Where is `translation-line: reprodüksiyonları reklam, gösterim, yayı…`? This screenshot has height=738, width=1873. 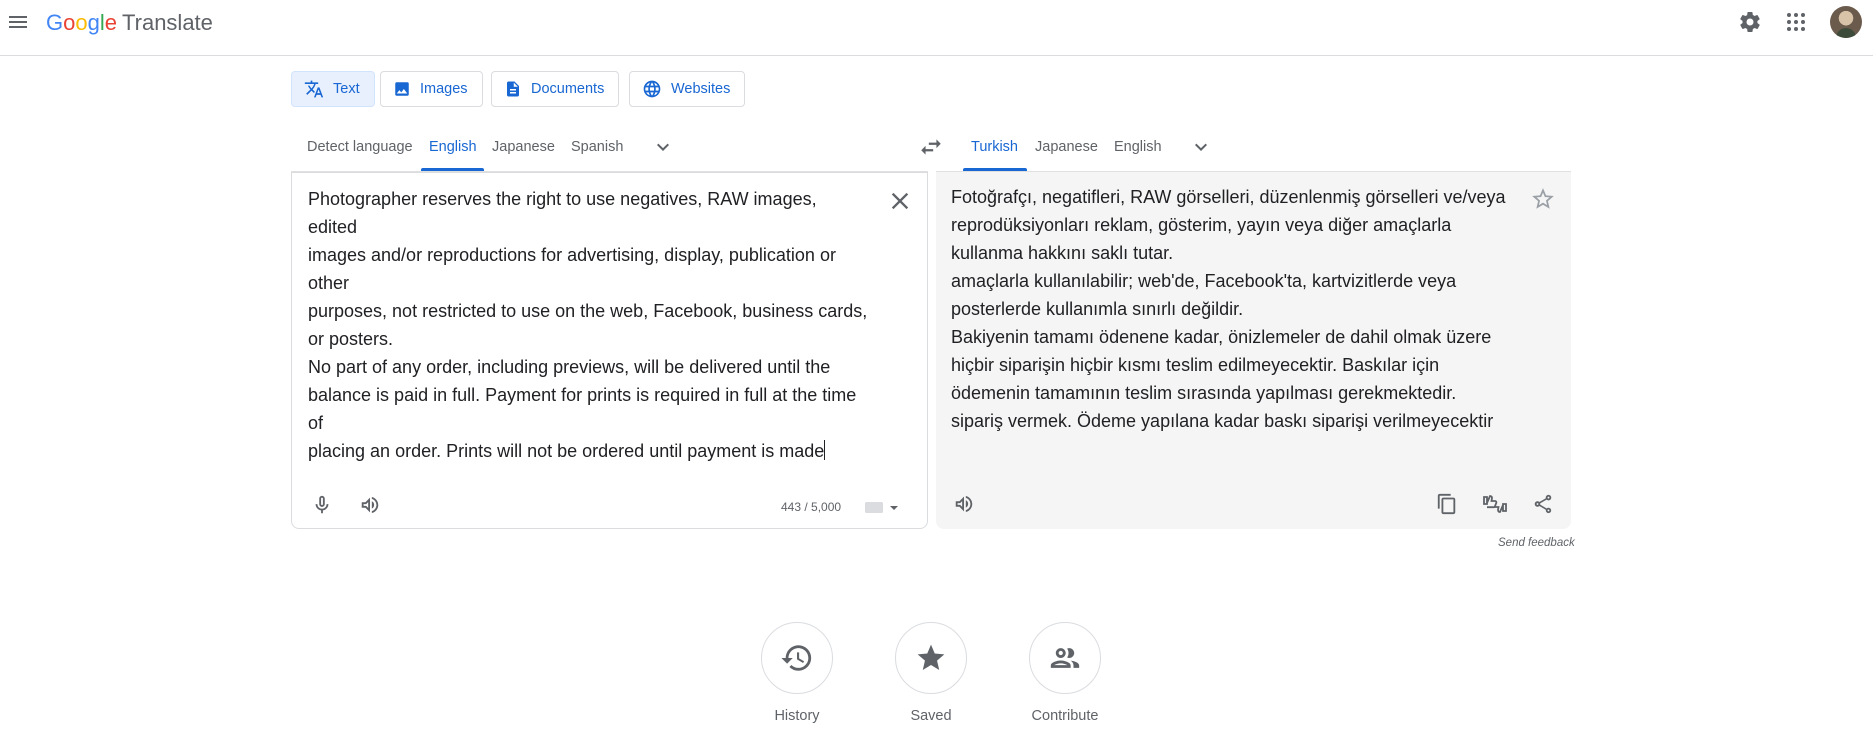 translation-line: reprodüksiyonları reklam, gösterim, yayı… is located at coordinates (1201, 225).